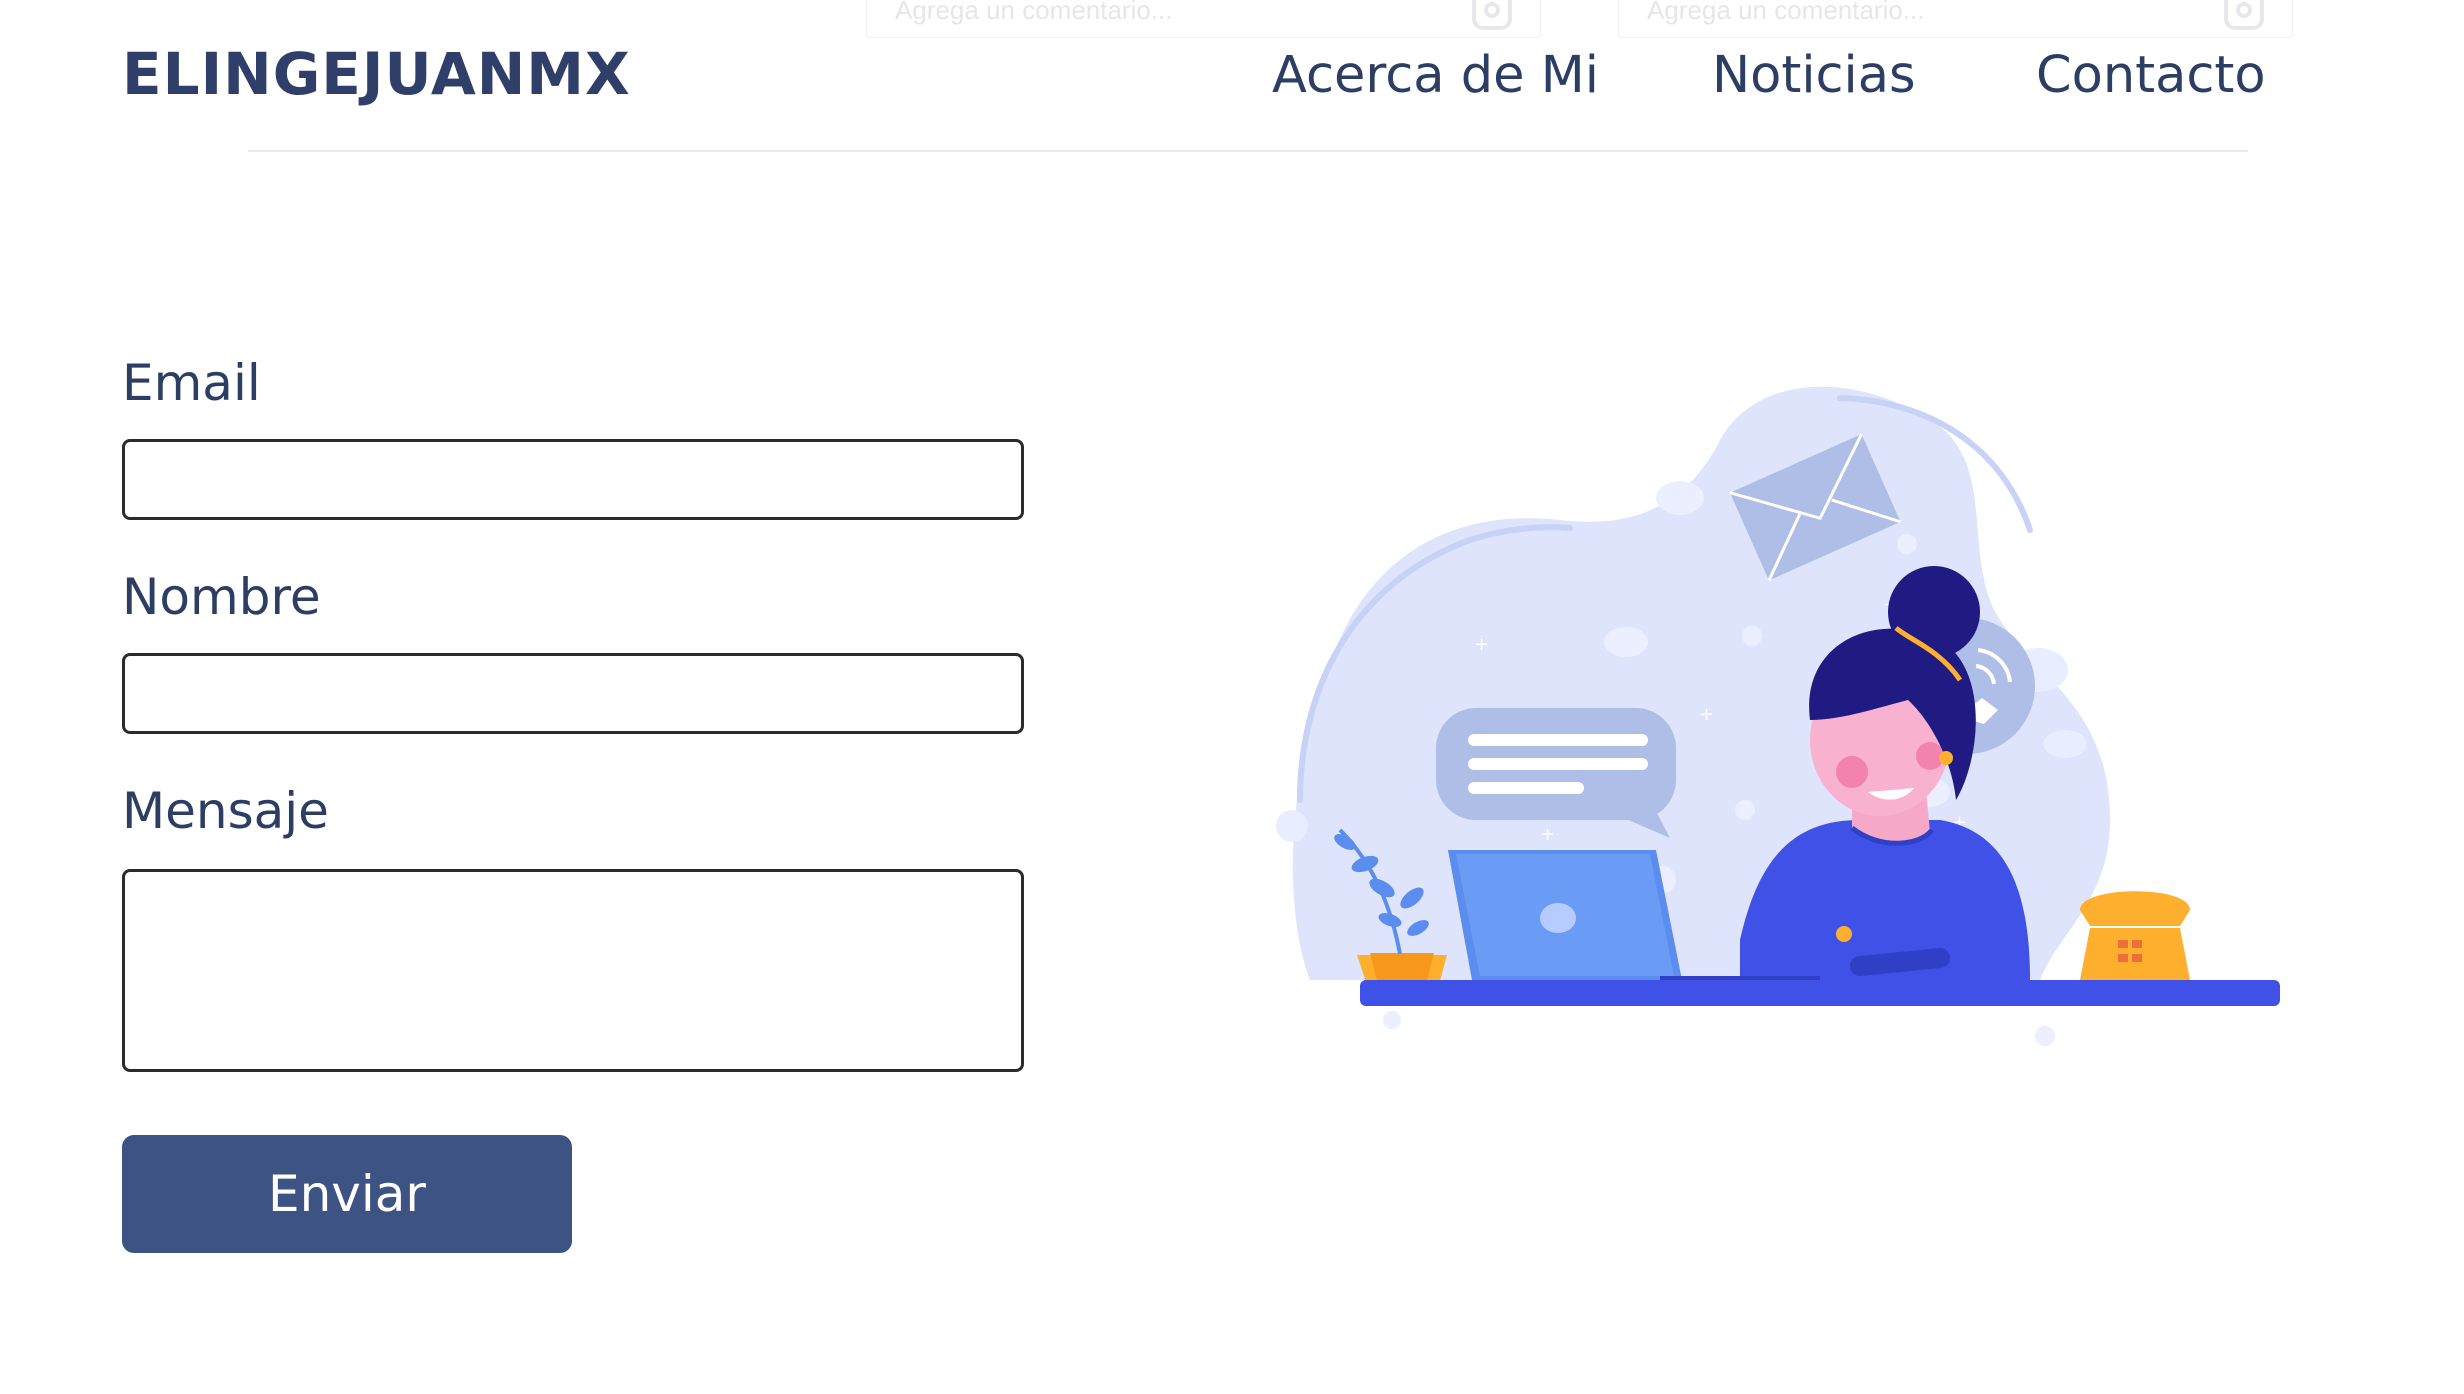 This screenshot has width=2464, height=1394. Describe the element at coordinates (1435, 75) in the screenshot. I see `nav-link-about: Acerca de Mi` at that location.